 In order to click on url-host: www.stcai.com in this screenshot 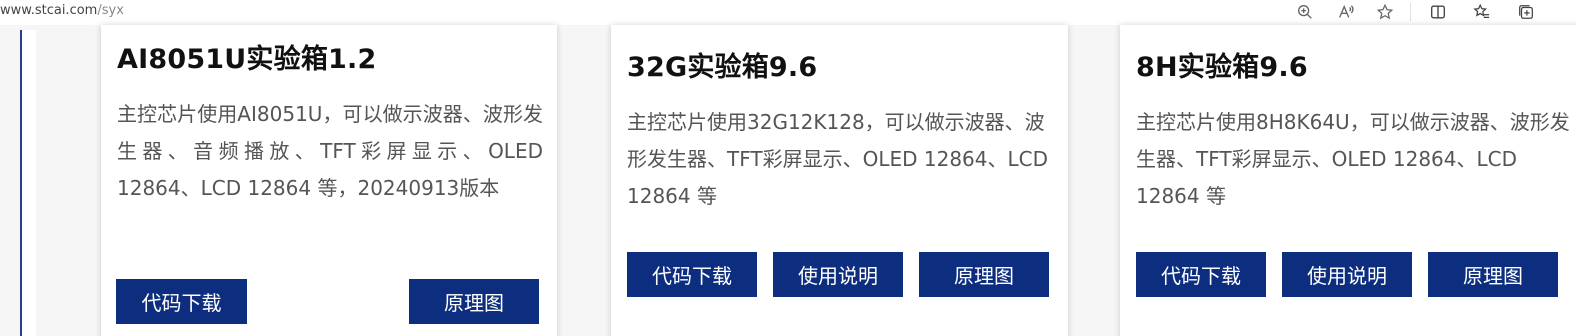, I will do `click(49, 10)`.